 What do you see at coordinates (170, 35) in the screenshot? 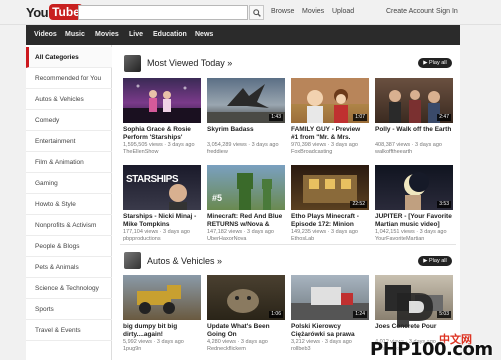
I see `nav-education: Education` at bounding box center [170, 35].